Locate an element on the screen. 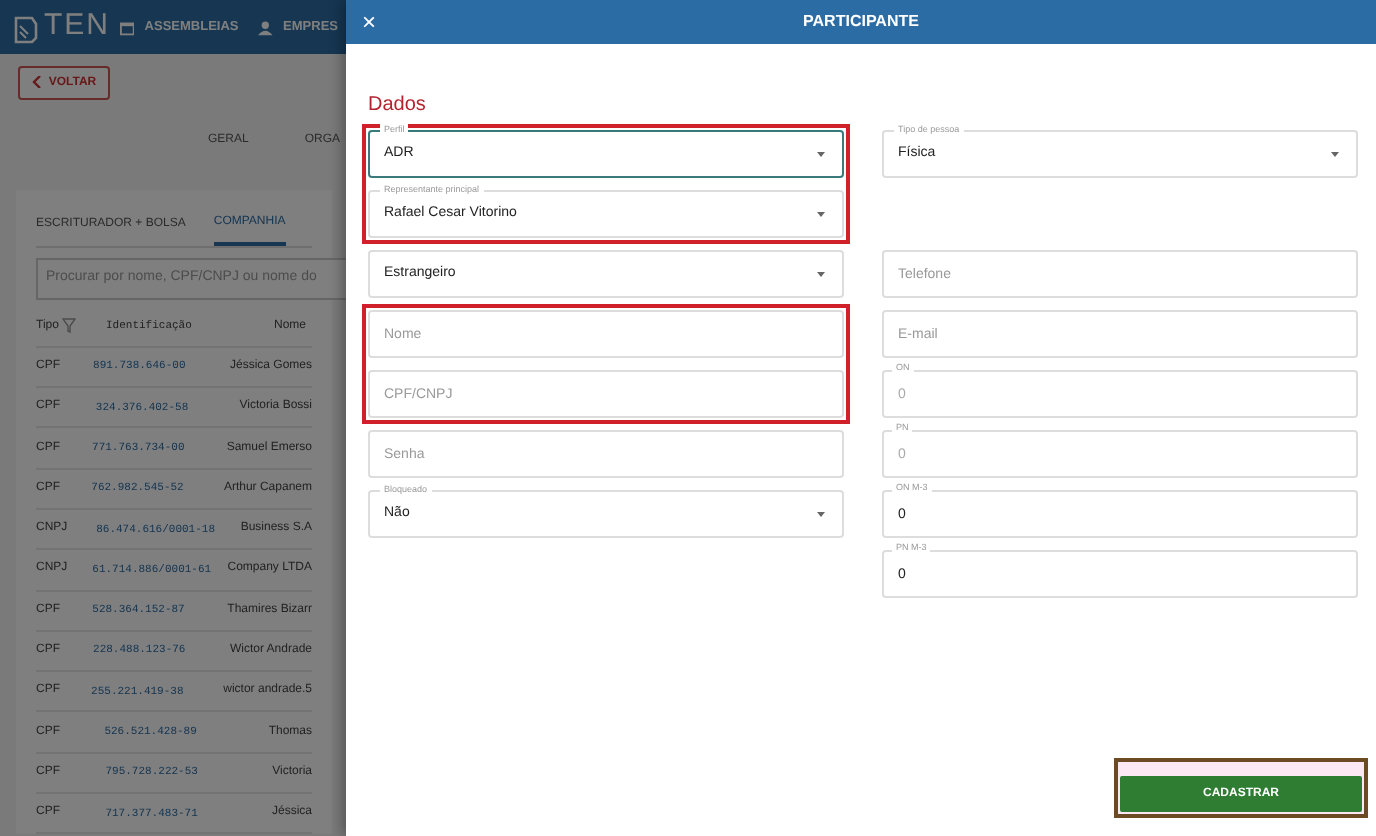  filter-icon is located at coordinates (69, 326).